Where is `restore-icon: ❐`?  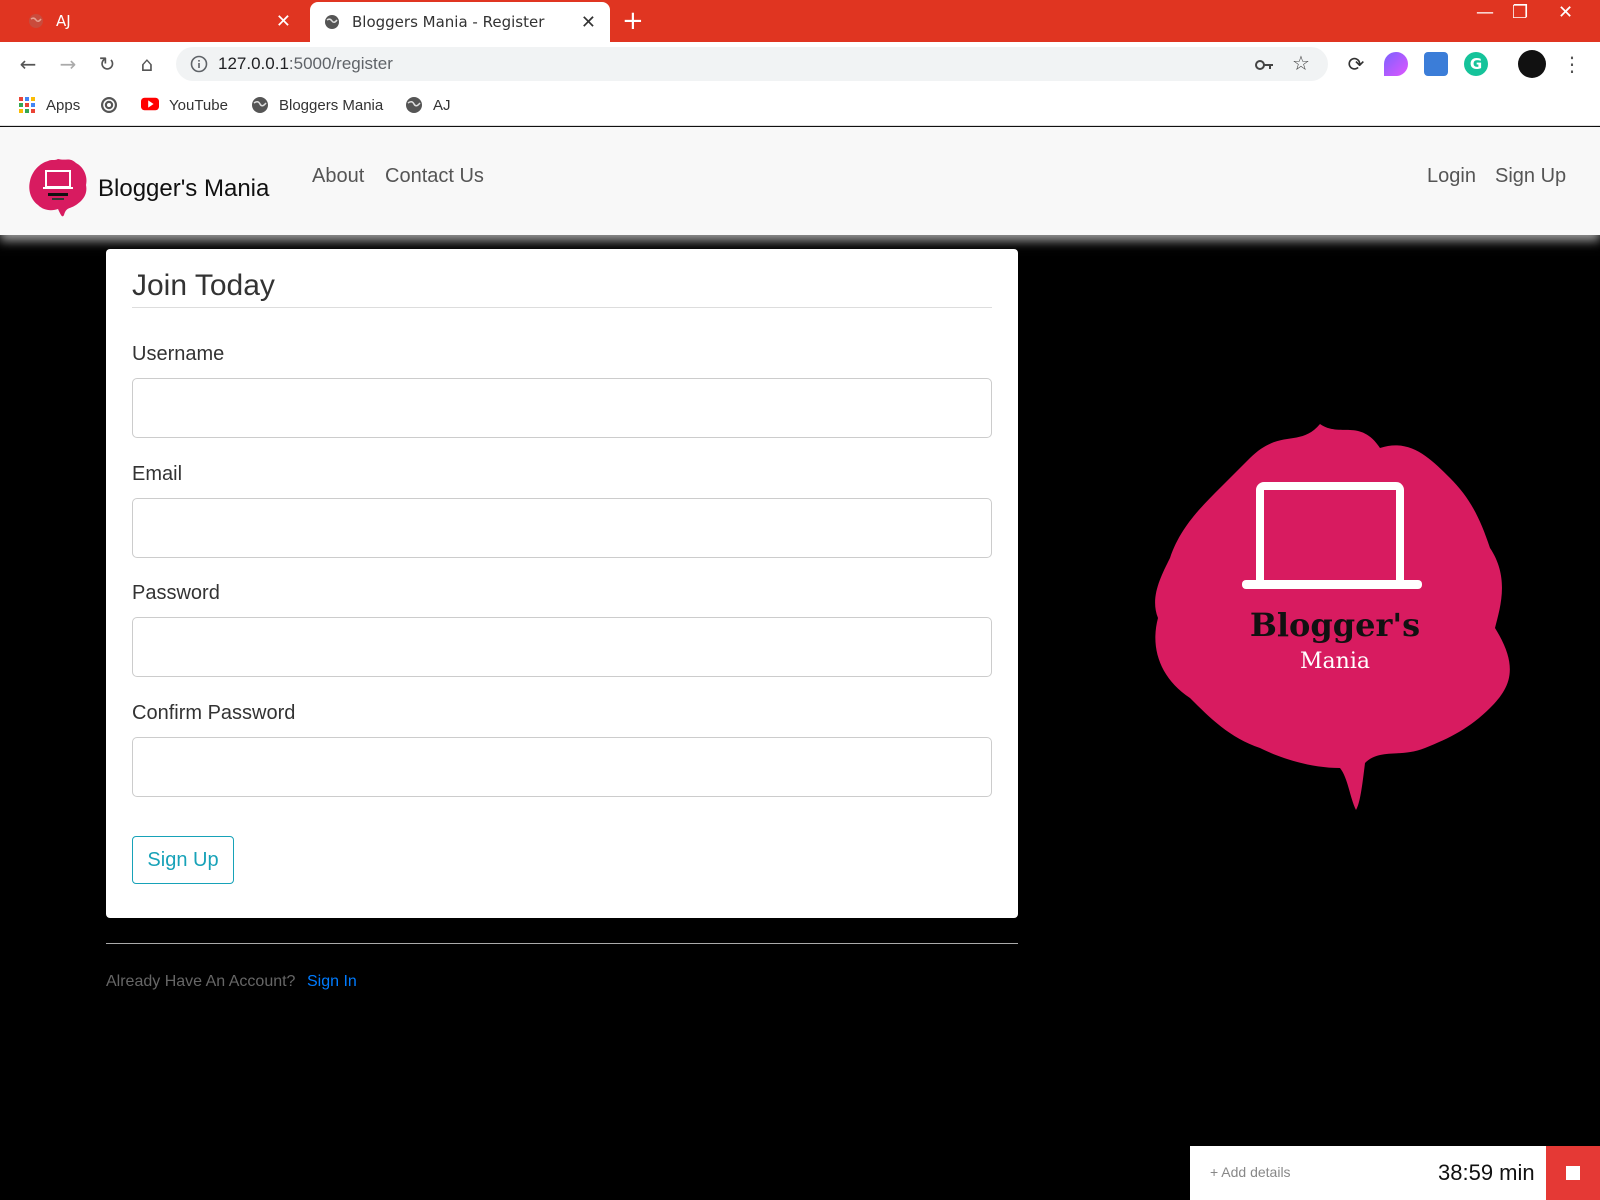
restore-icon: ❐ is located at coordinates (1520, 12).